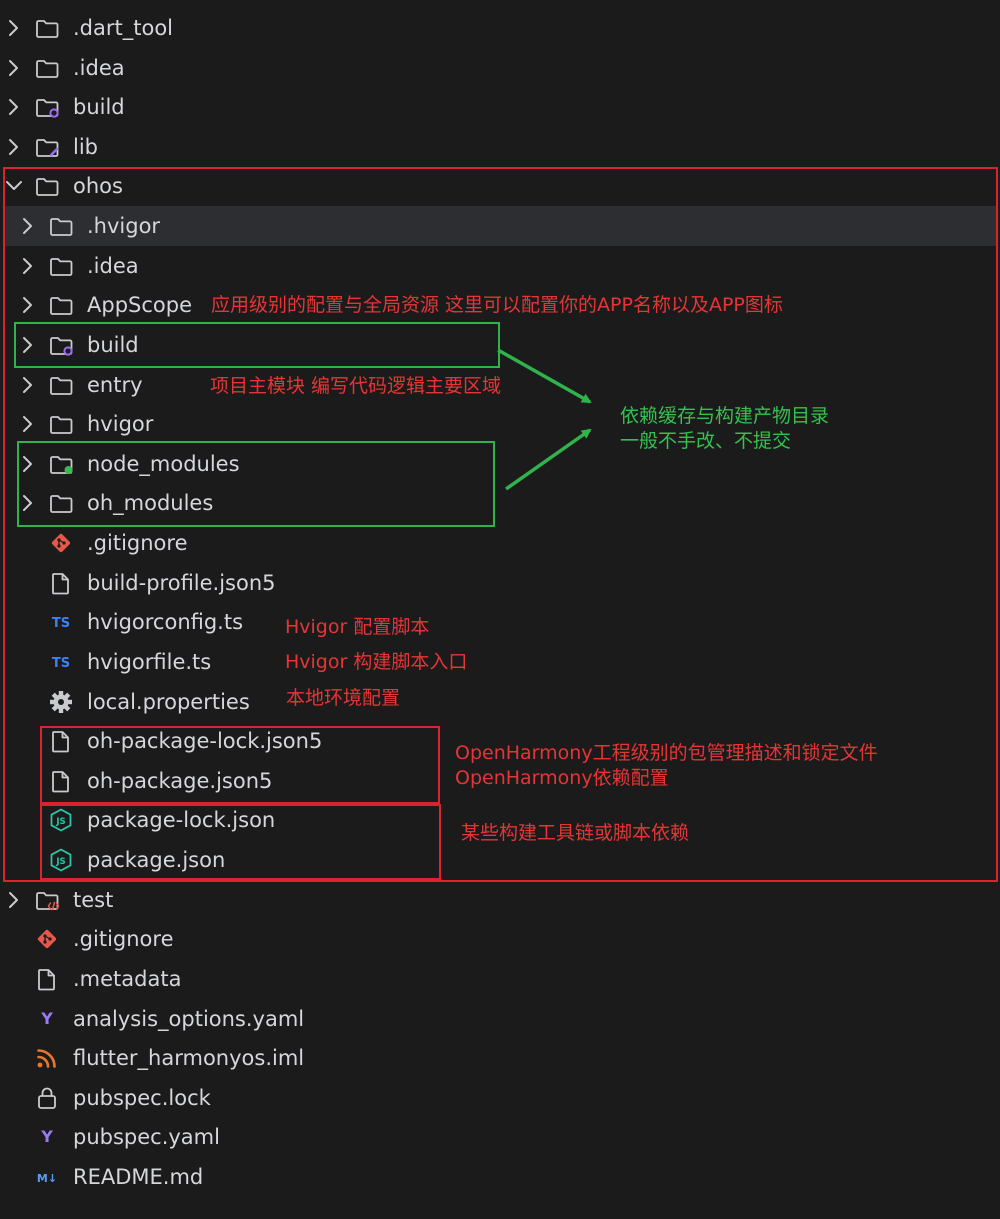 This screenshot has width=1000, height=1219. I want to click on tree-row: .metadata, so click(500, 979).